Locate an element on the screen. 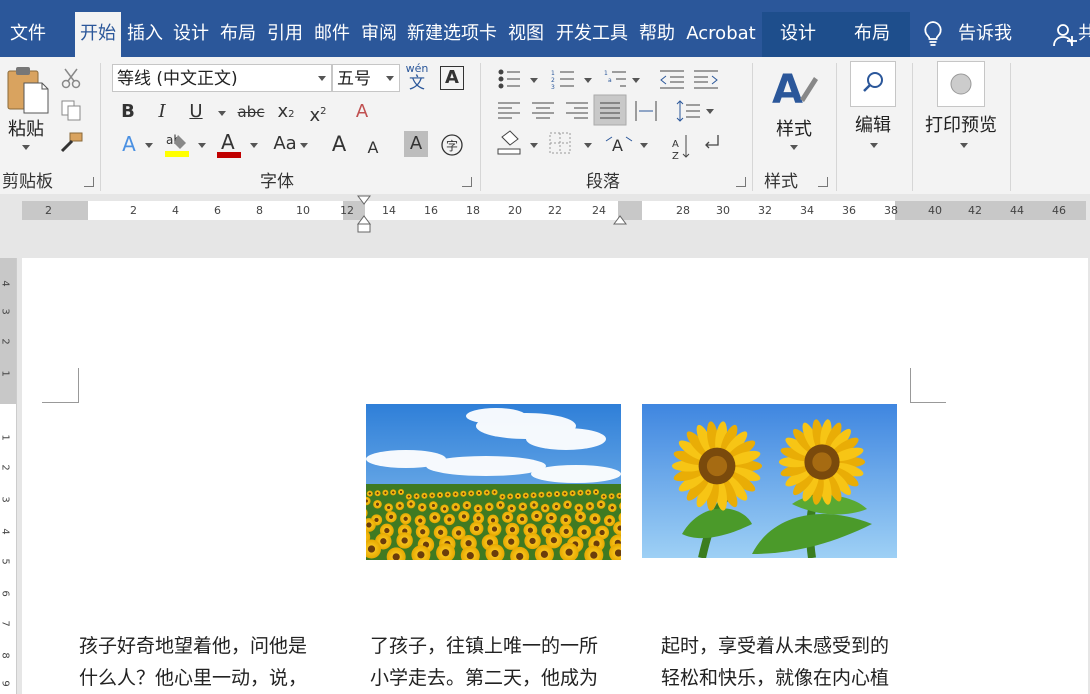 The width and height of the screenshot is (1090, 694). phonetic-guide-icon: wén 文 is located at coordinates (417, 77).